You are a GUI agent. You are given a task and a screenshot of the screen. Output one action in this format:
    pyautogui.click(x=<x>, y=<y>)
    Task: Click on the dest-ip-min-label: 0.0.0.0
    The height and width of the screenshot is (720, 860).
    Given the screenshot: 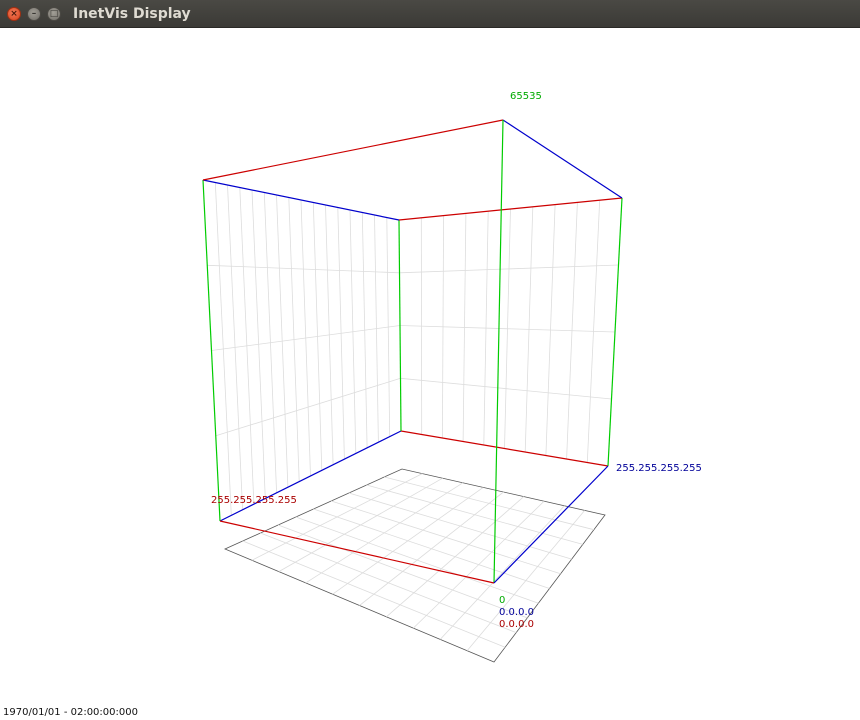 What is the action you would take?
    pyautogui.click(x=516, y=612)
    